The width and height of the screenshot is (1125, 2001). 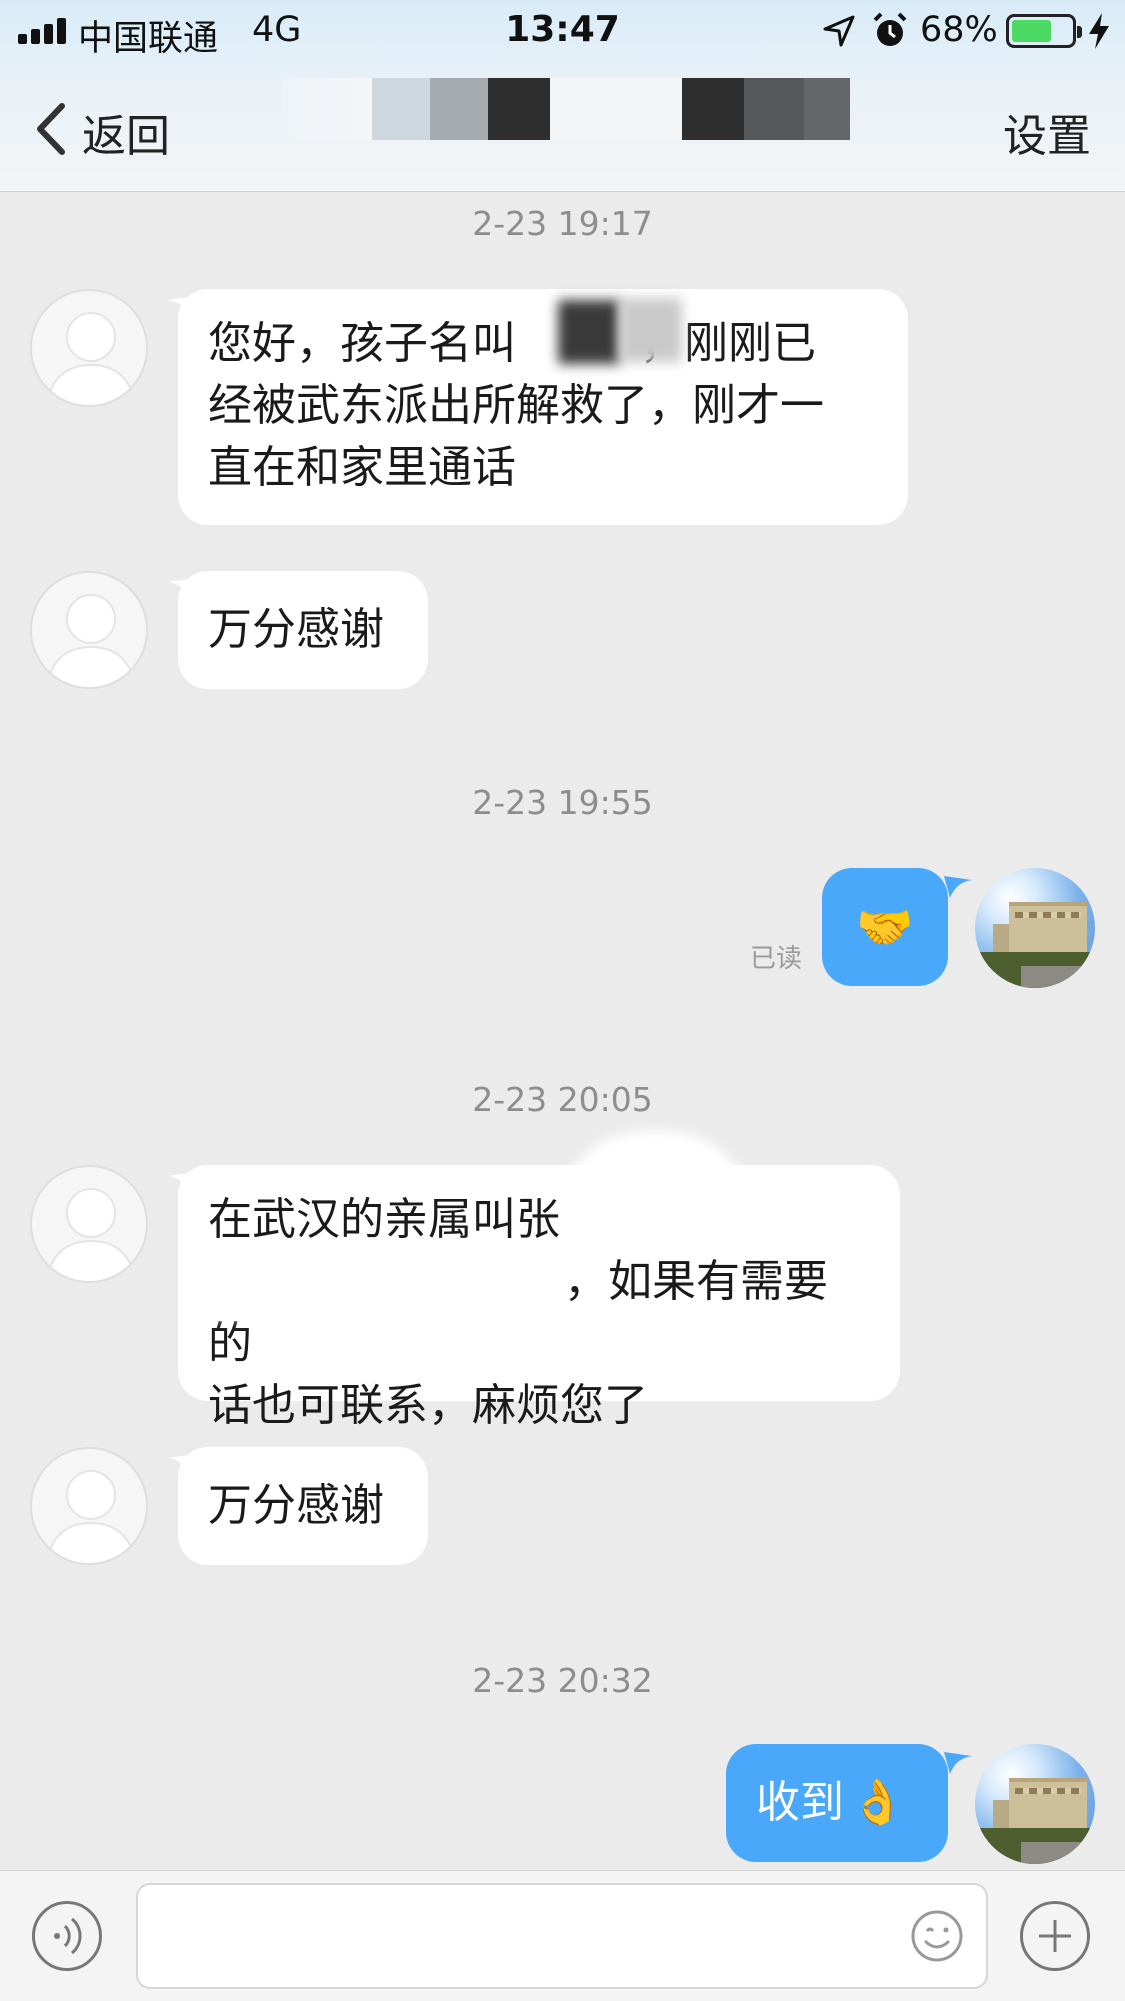 What do you see at coordinates (800, 1802) in the screenshot?
I see `message-text: 收到` at bounding box center [800, 1802].